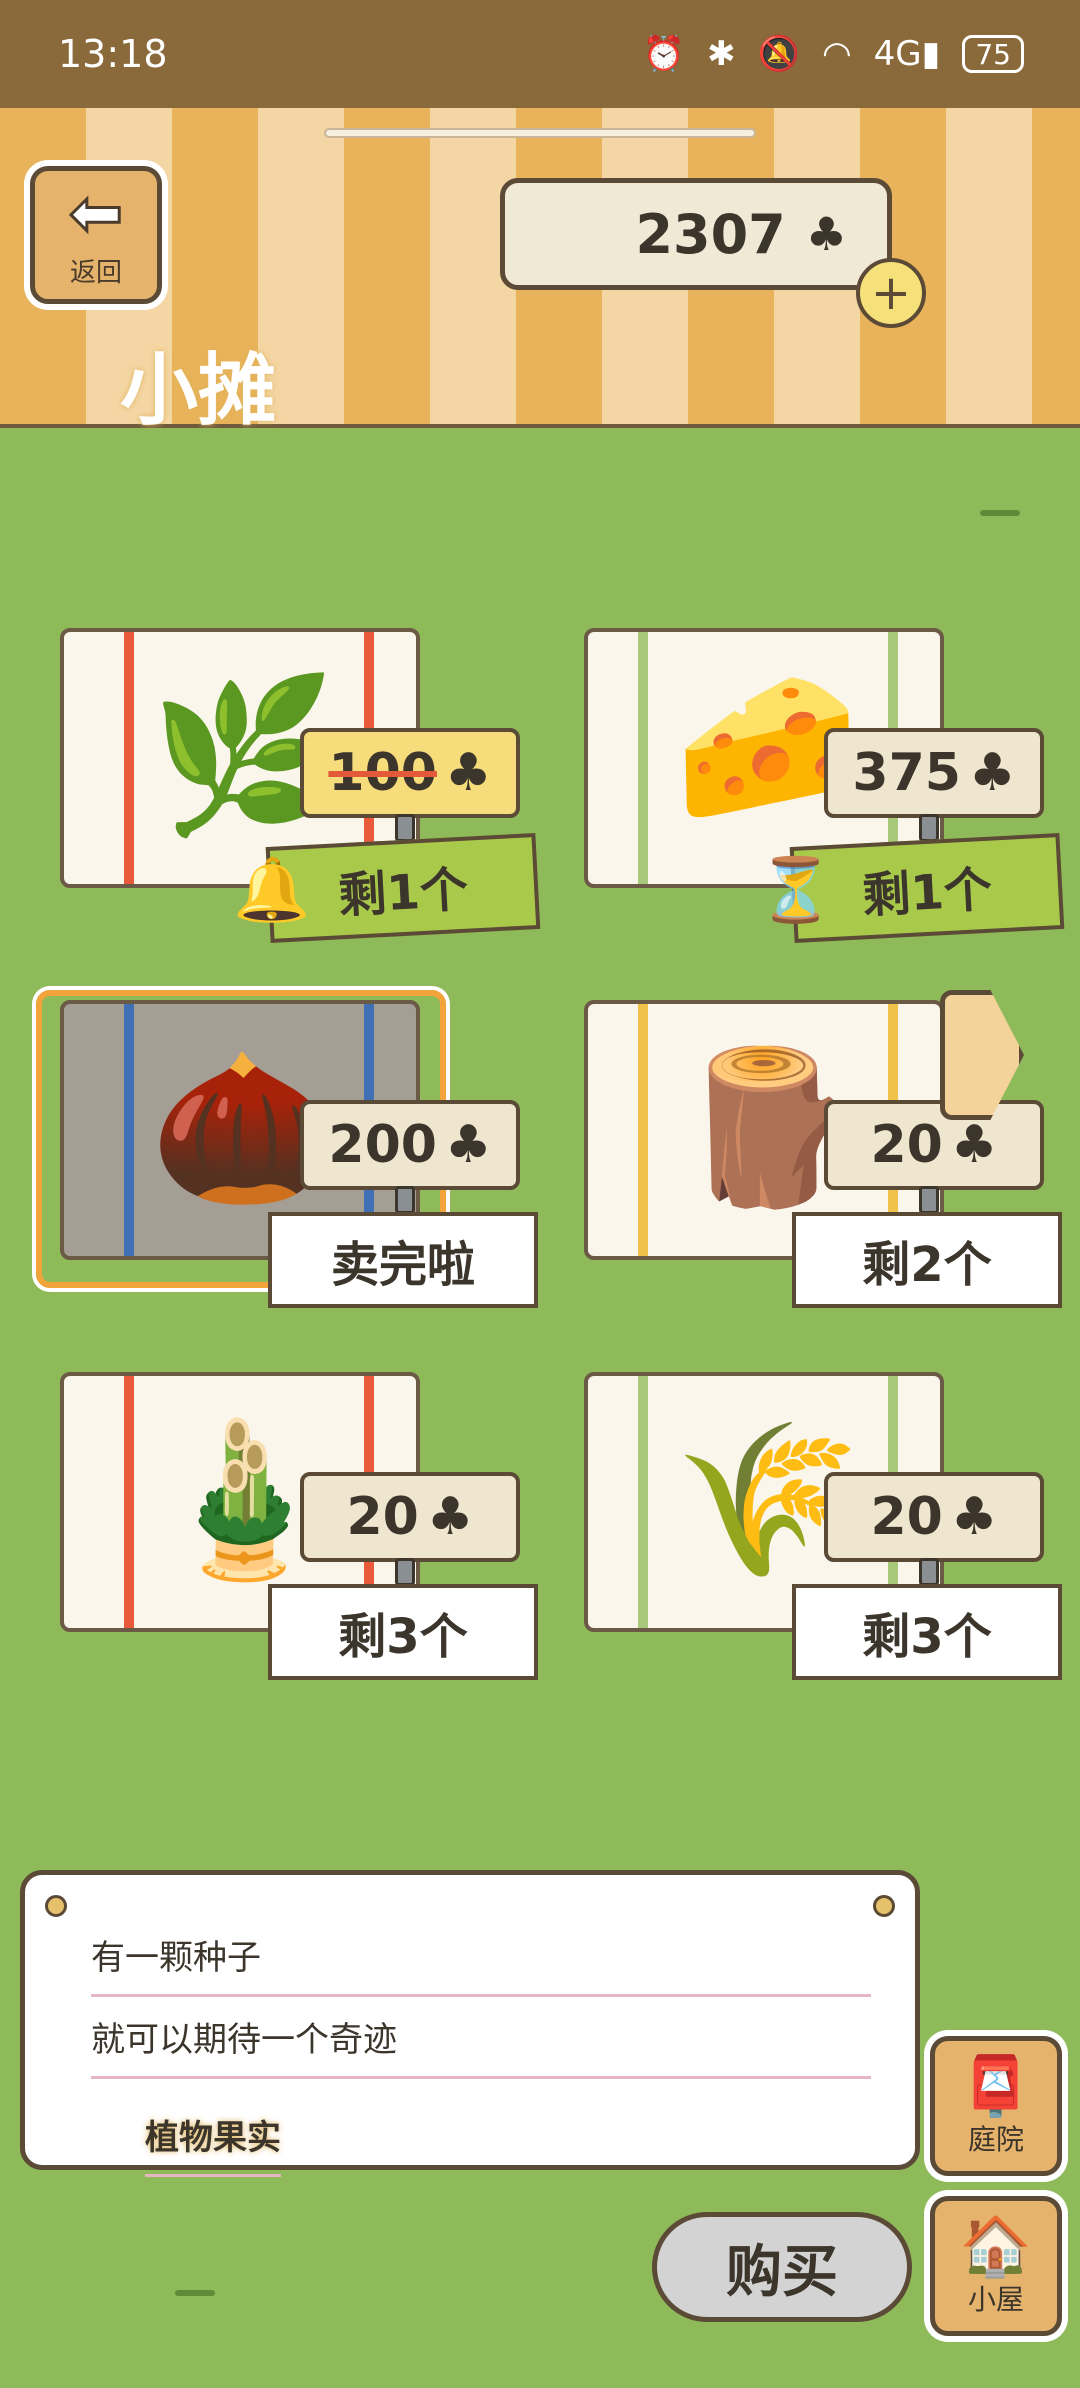  I want to click on shop-item-straw: 🌾 20 ♣ 剩3个, so click(813, 1526).